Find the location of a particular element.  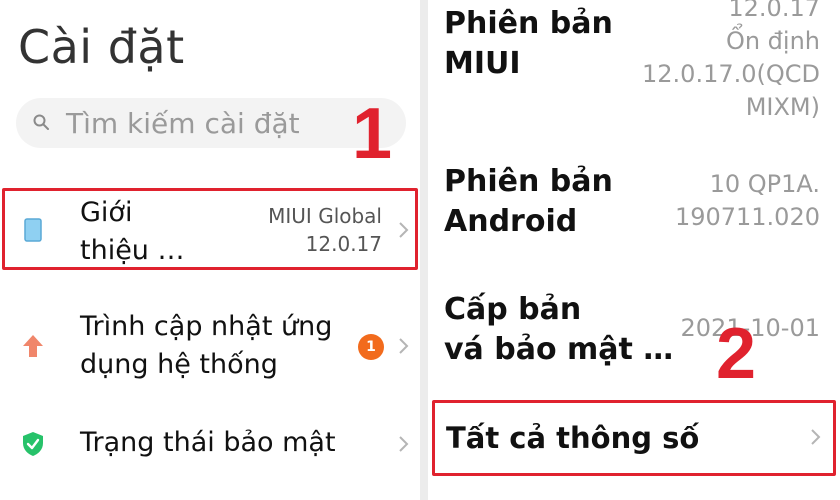

settings-item-label: Trình cập nhật ứng dụng hệ thống is located at coordinates (206, 345).